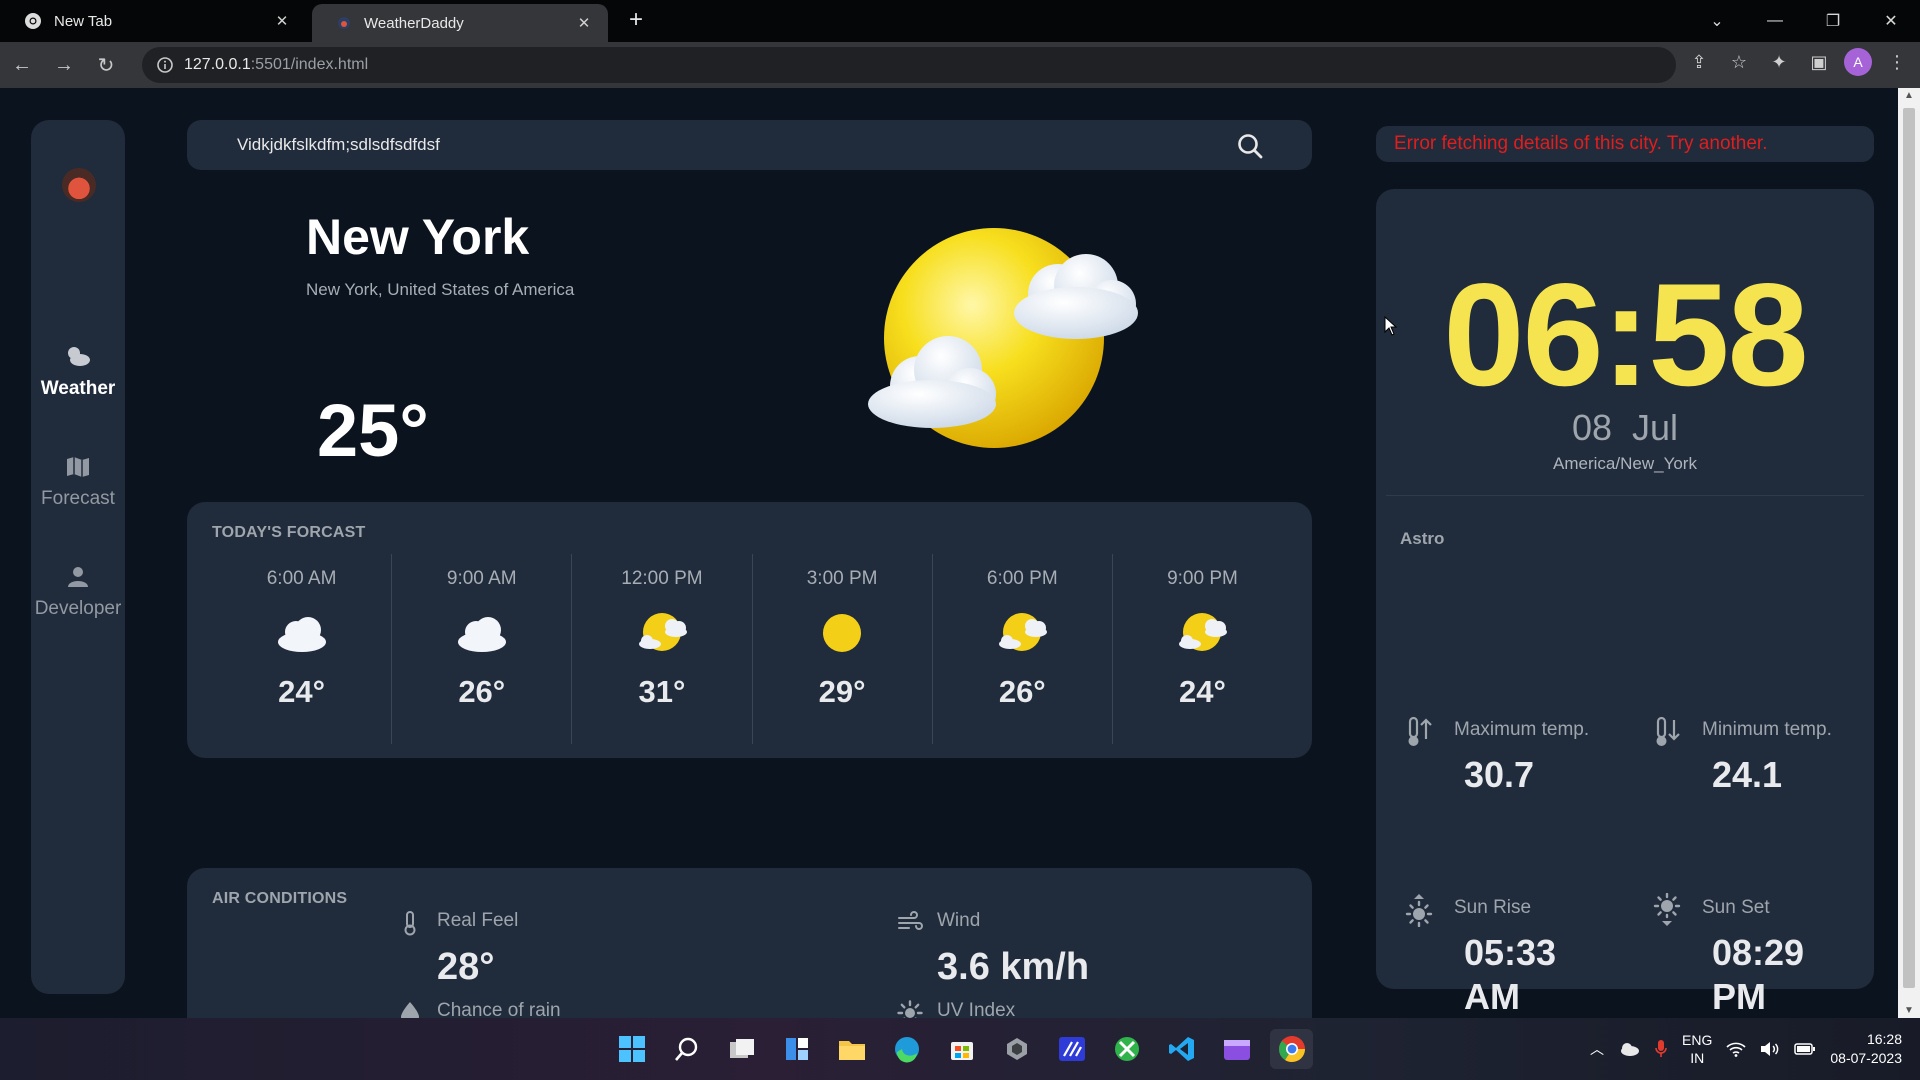 Image resolution: width=1920 pixels, height=1080 pixels. Describe the element at coordinates (1202, 691) in the screenshot. I see `forecast-hour-temp: 24°` at that location.